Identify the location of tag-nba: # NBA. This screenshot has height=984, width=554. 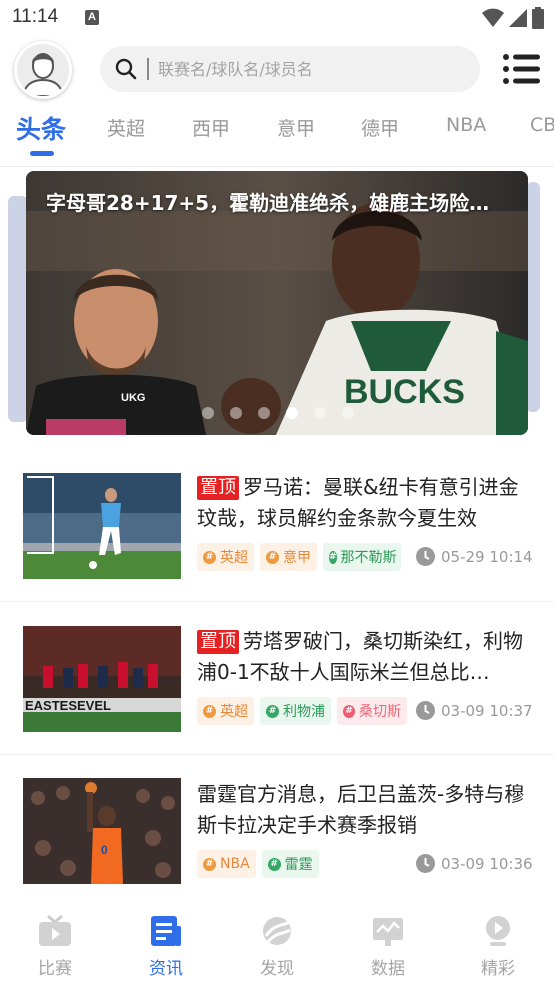
(226, 864).